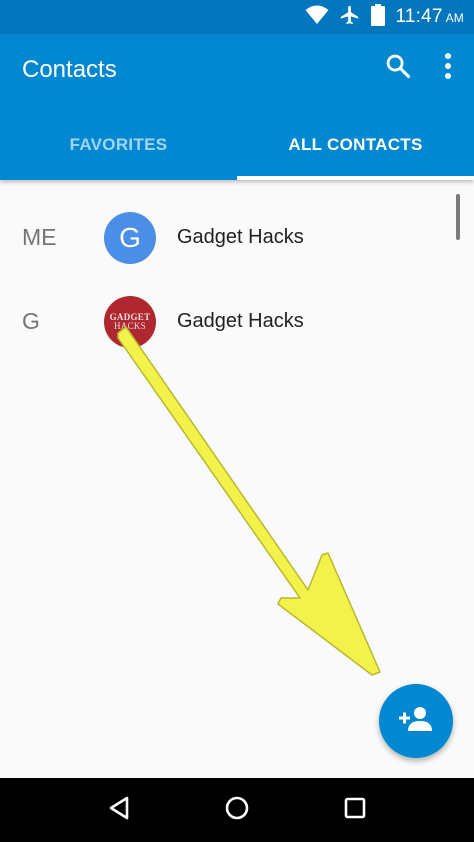 The image size is (474, 842). I want to click on airplane-mode-icon, so click(350, 17).